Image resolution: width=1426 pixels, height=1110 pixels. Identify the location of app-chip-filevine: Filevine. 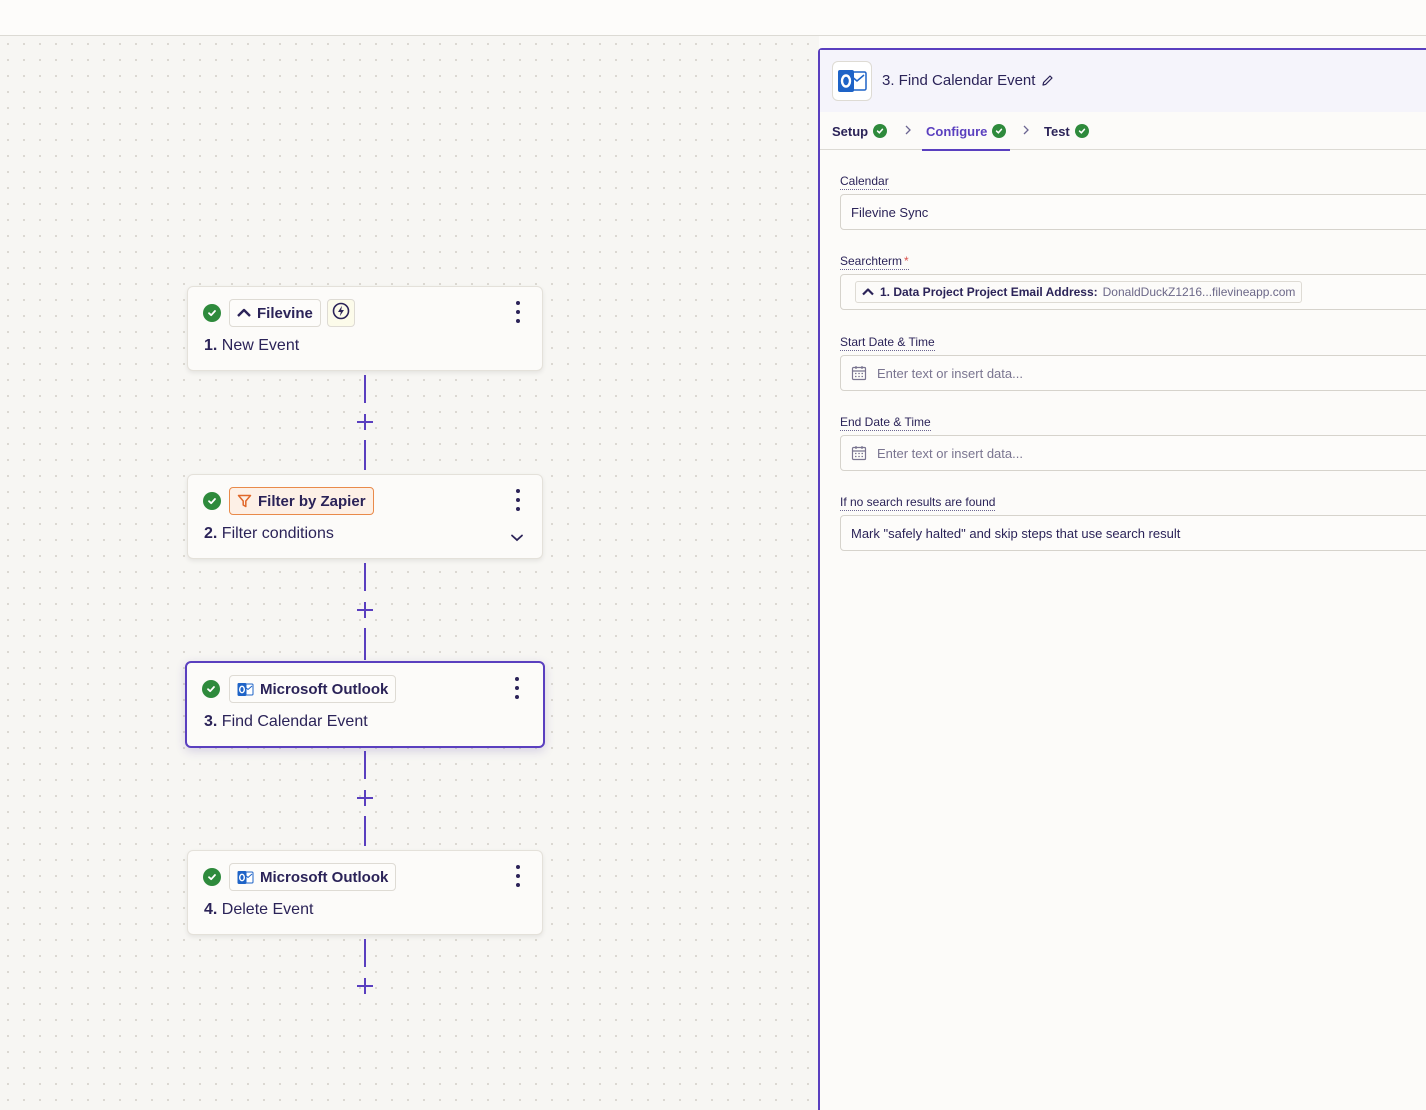
(275, 313).